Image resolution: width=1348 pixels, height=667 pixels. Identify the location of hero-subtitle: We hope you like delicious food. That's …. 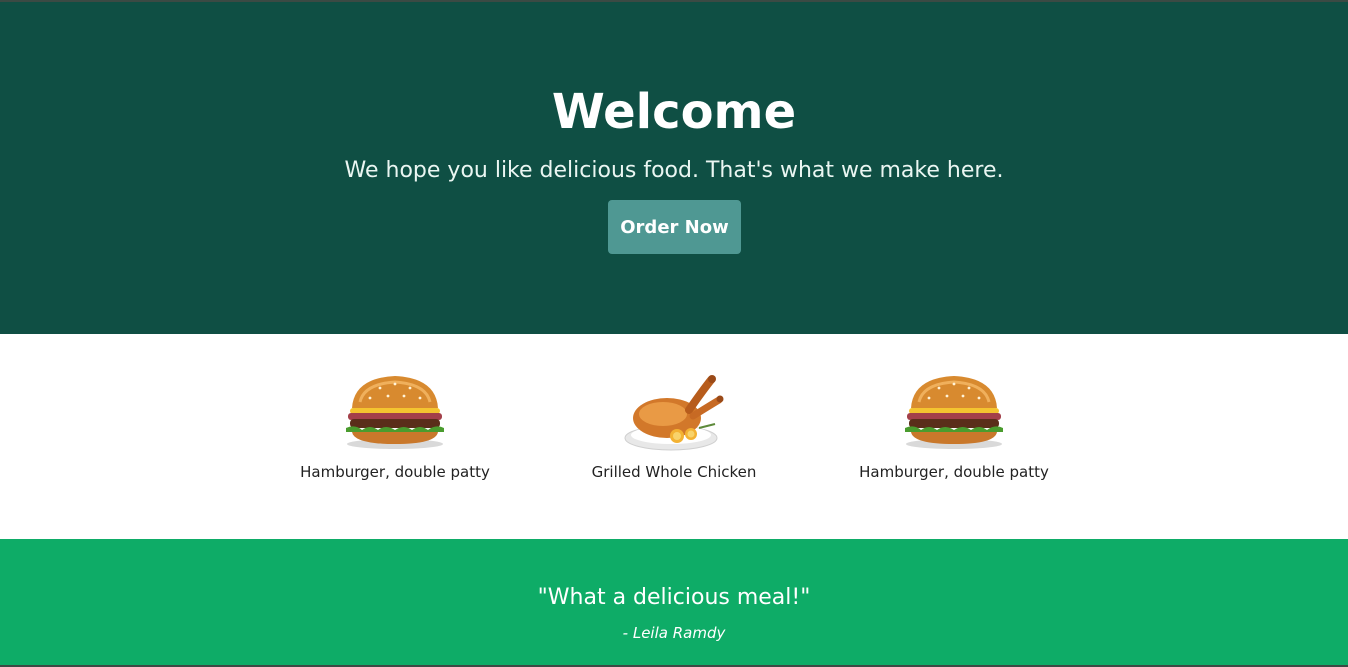
(674, 170).